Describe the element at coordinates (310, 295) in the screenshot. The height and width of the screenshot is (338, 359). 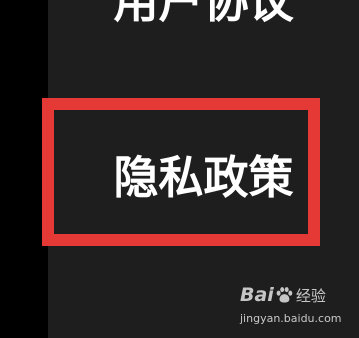
I see `watermark-brand-b: 经验` at that location.